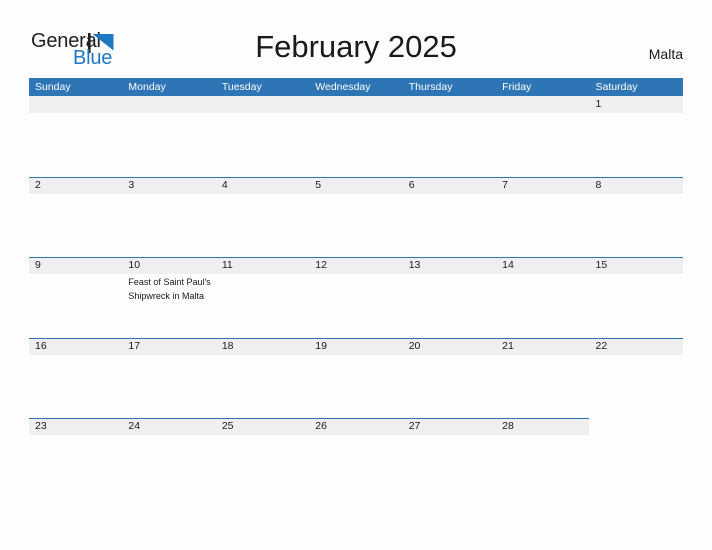 This screenshot has height=550, width=712. Describe the element at coordinates (227, 265) in the screenshot. I see `day-number: 11` at that location.